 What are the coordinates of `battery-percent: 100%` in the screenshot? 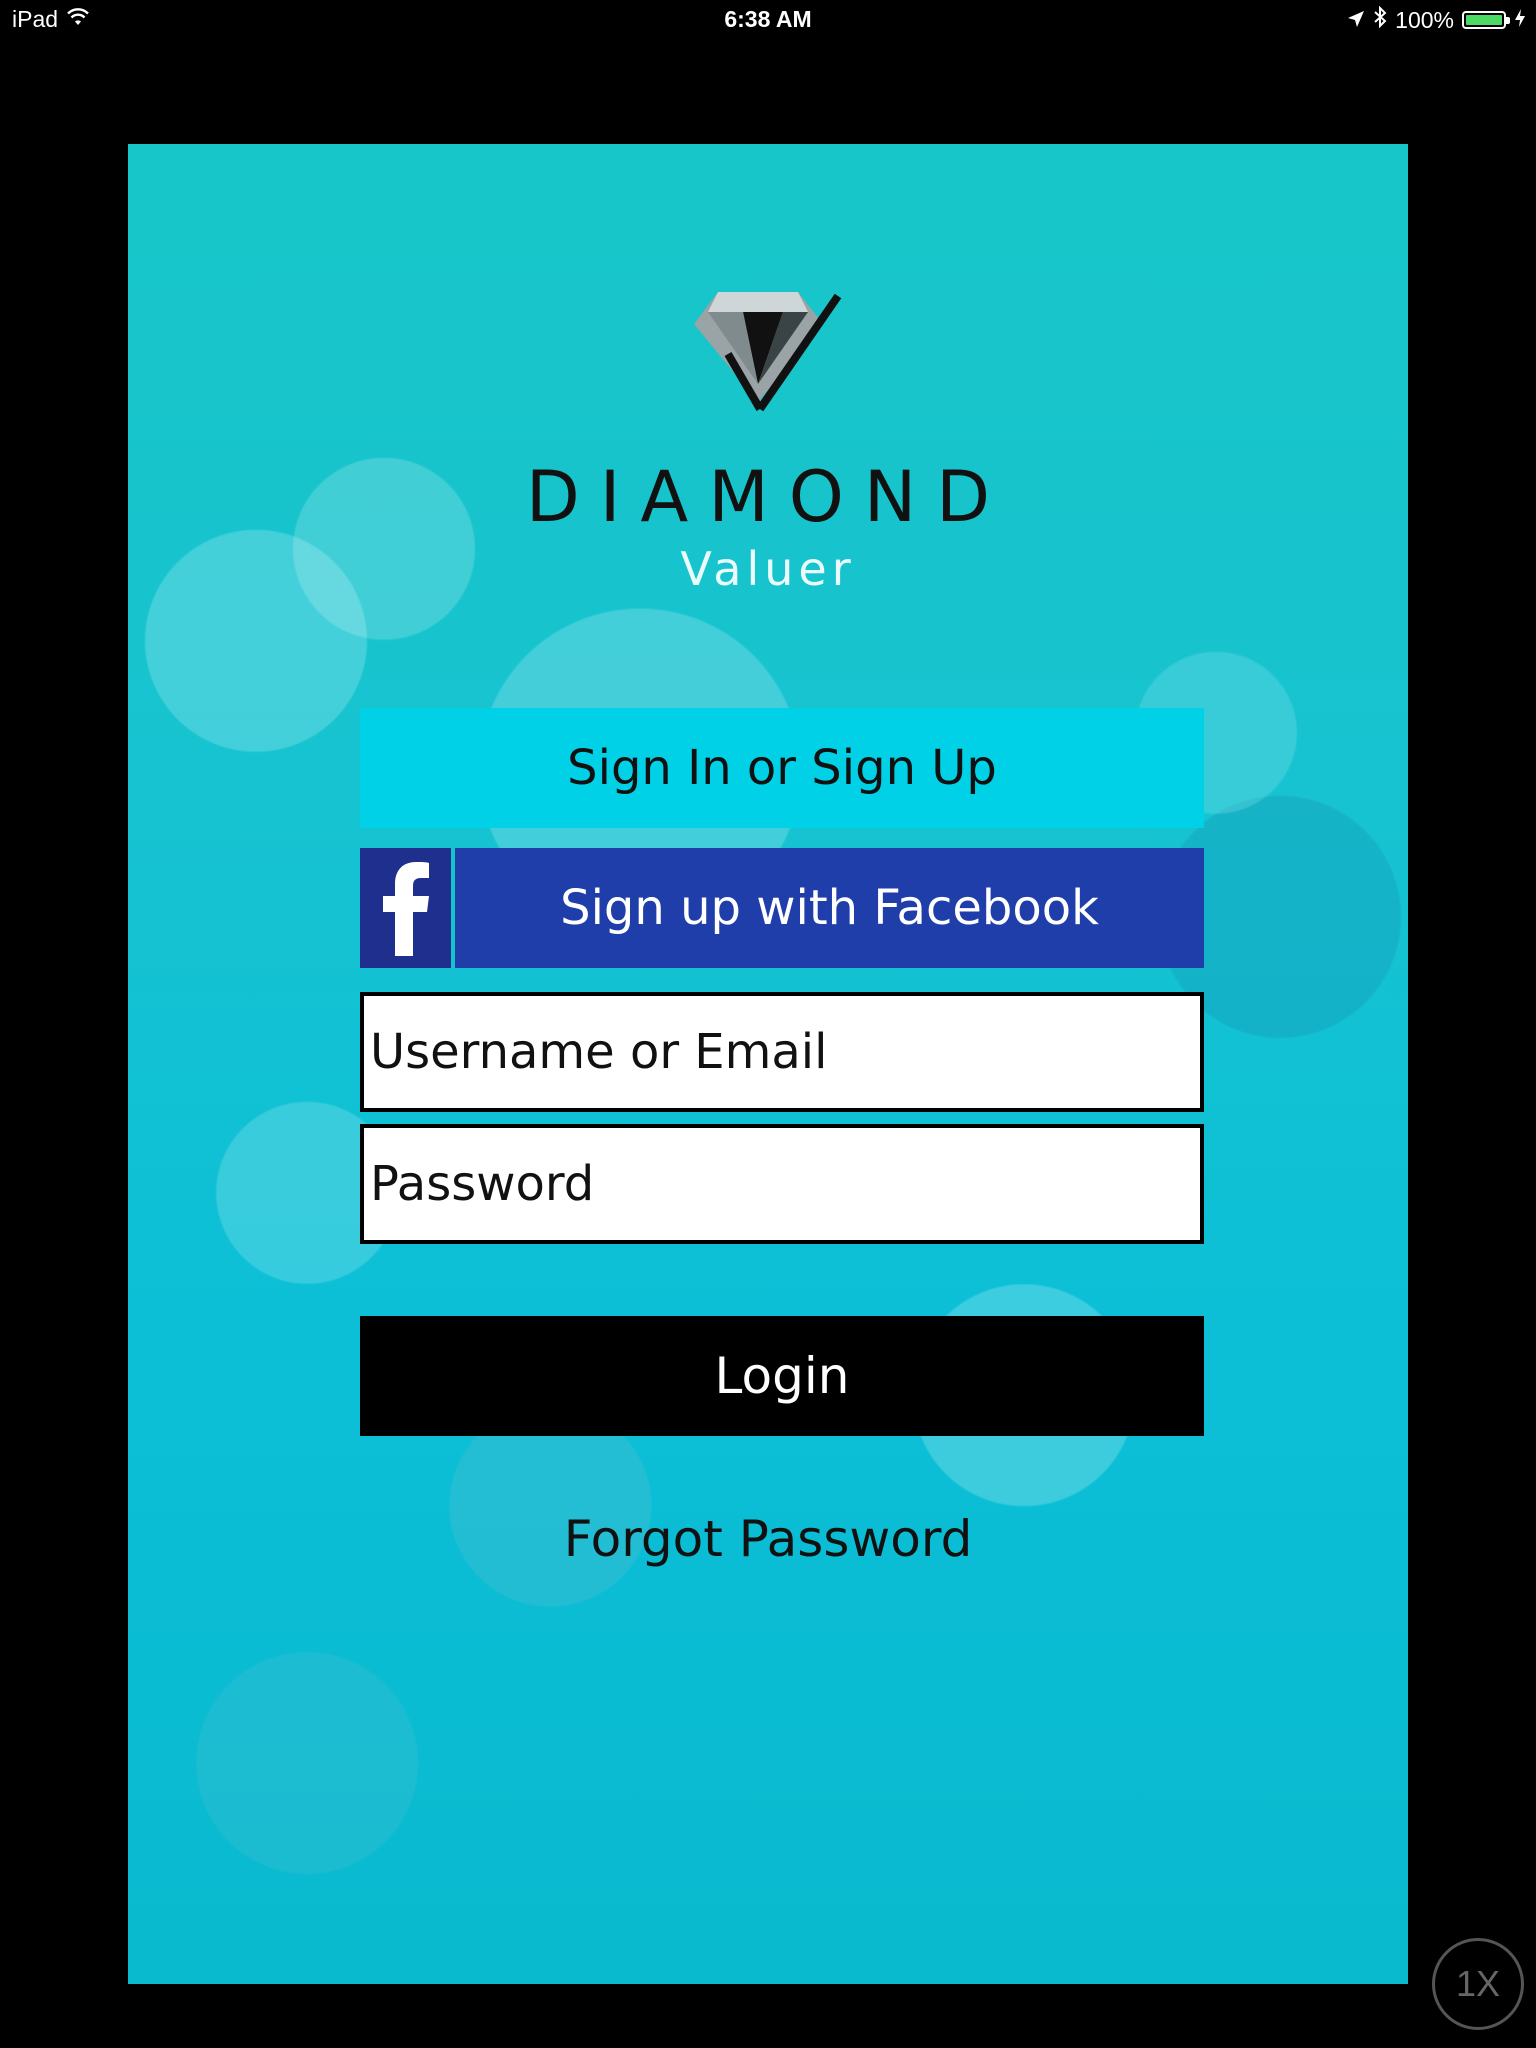 It's located at (1424, 19).